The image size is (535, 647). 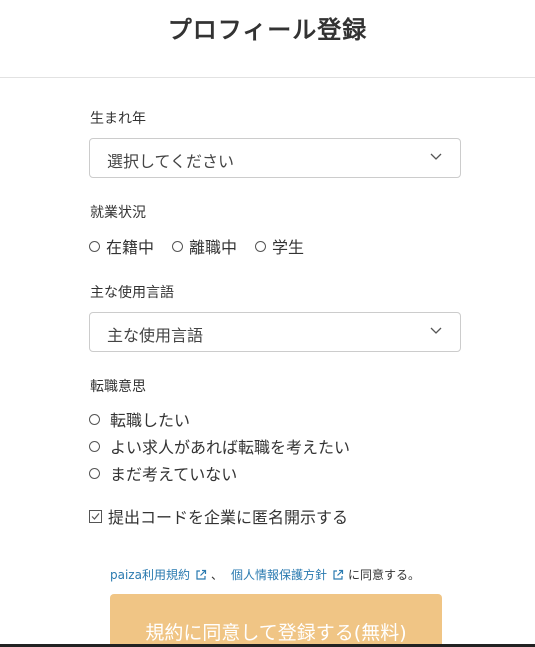 I want to click on job-change-option-not-yet: まだ考えていない, so click(x=163, y=473).